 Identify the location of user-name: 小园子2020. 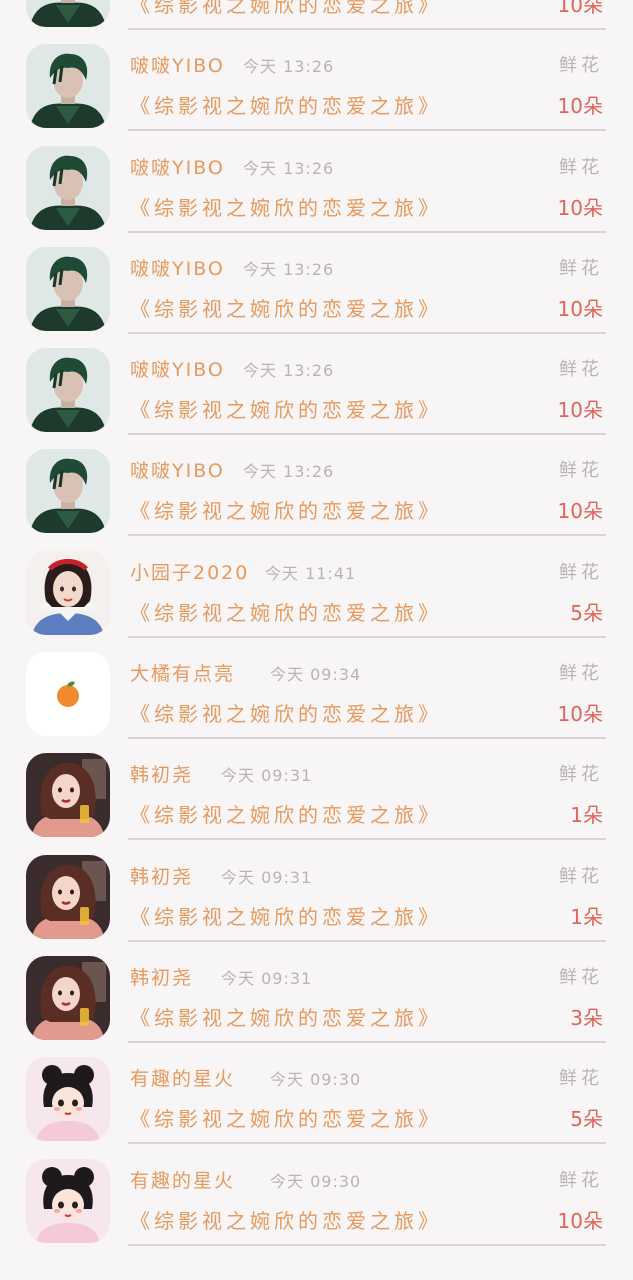
(189, 571).